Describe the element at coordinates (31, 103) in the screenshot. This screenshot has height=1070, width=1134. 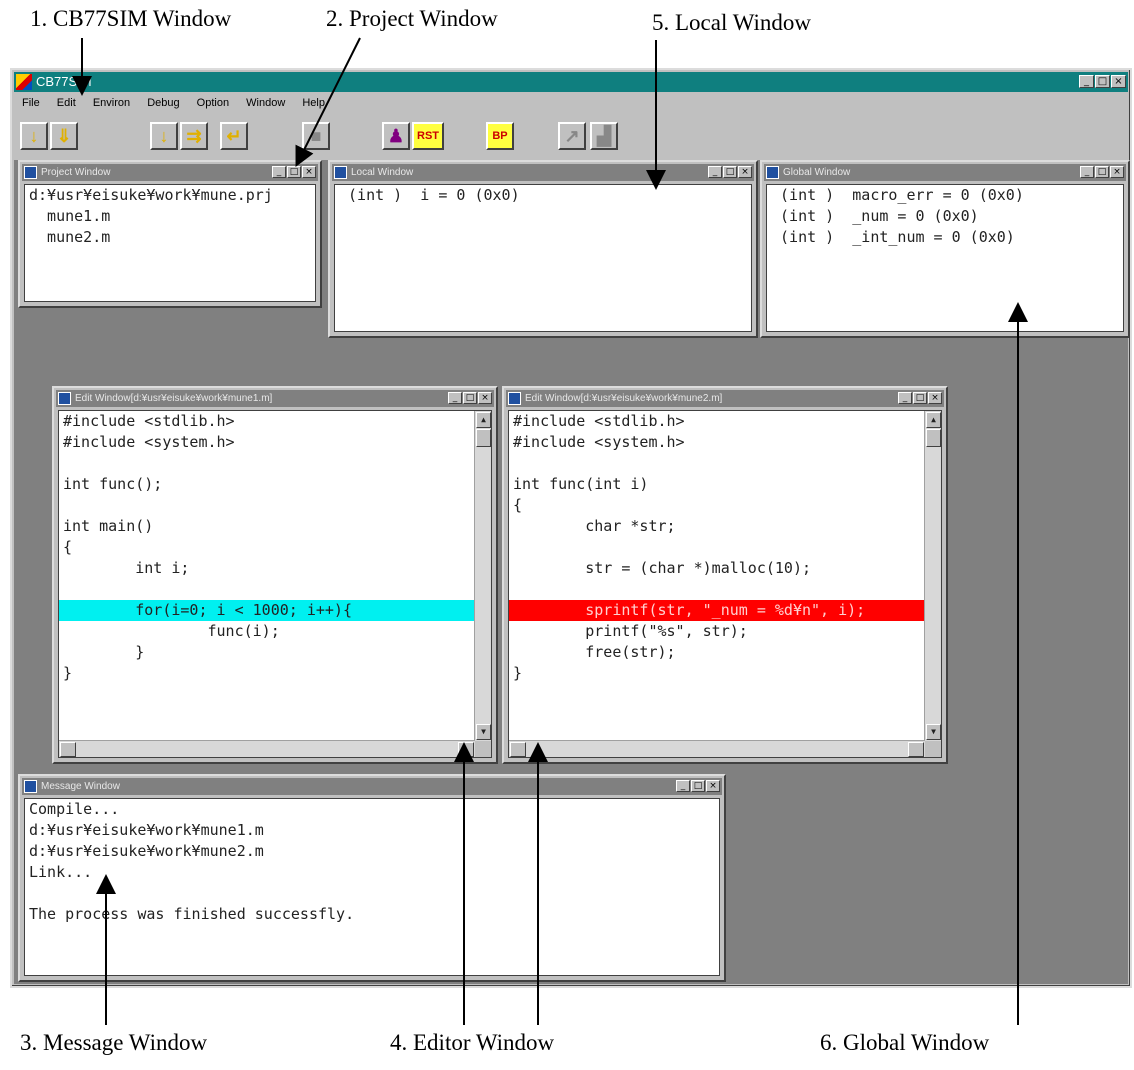
I see `menu-file: File` at that location.